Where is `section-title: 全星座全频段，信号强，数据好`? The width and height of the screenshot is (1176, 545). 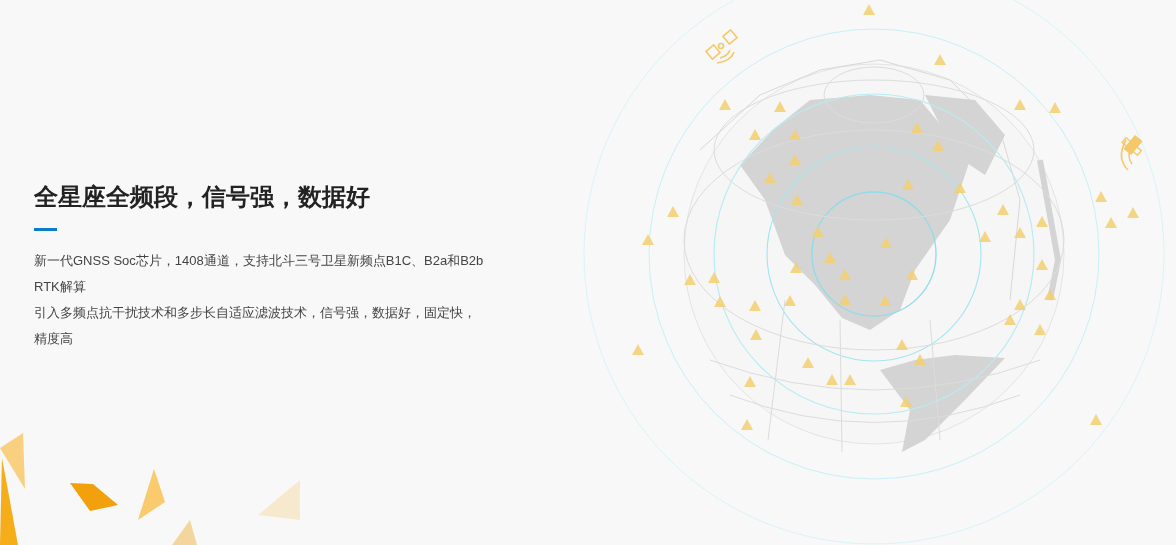 section-title: 全星座全频段，信号强，数据好 is located at coordinates (202, 197).